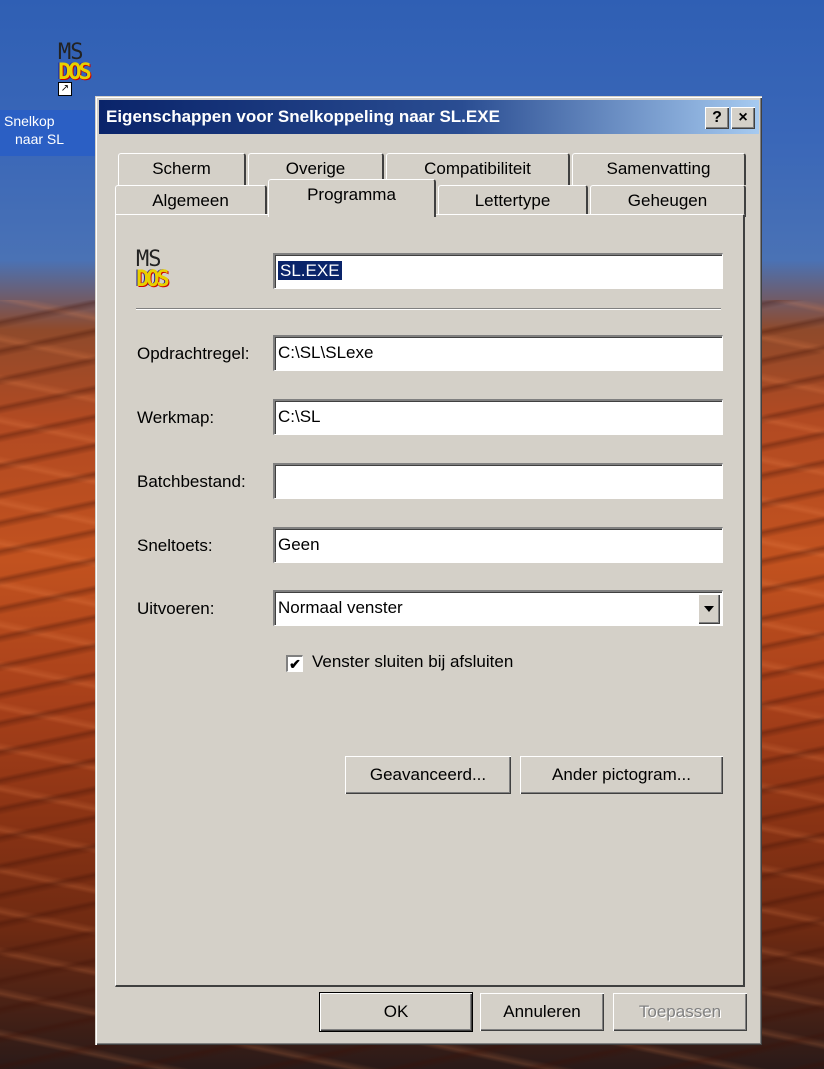 The image size is (824, 1069). Describe the element at coordinates (176, 417) in the screenshot. I see `working-folder-label: Werkmap:` at that location.